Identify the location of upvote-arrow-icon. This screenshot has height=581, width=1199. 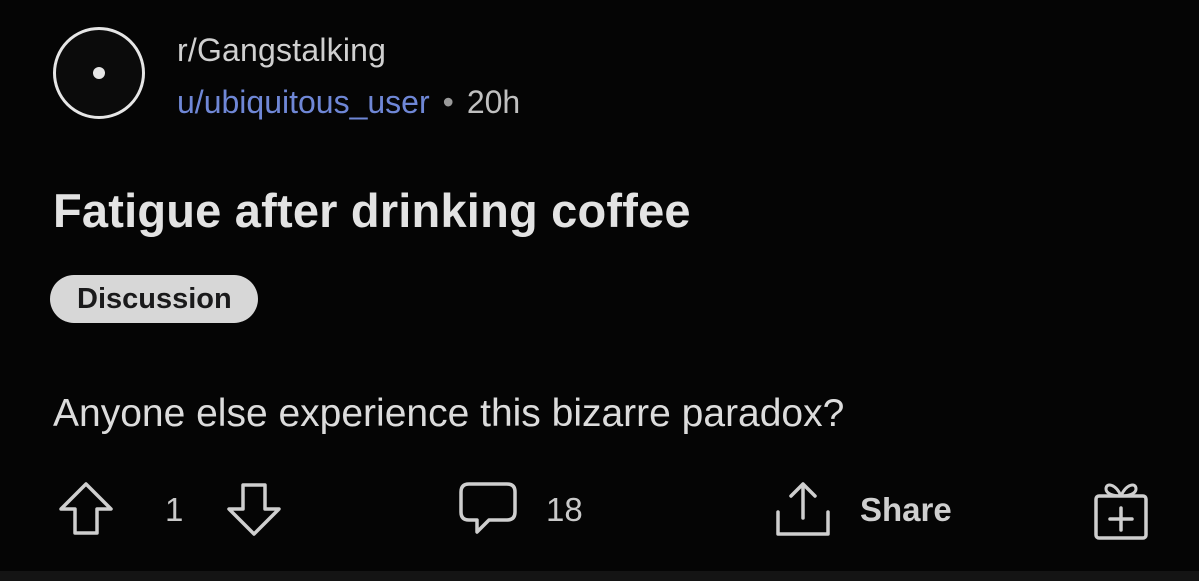
(86, 510).